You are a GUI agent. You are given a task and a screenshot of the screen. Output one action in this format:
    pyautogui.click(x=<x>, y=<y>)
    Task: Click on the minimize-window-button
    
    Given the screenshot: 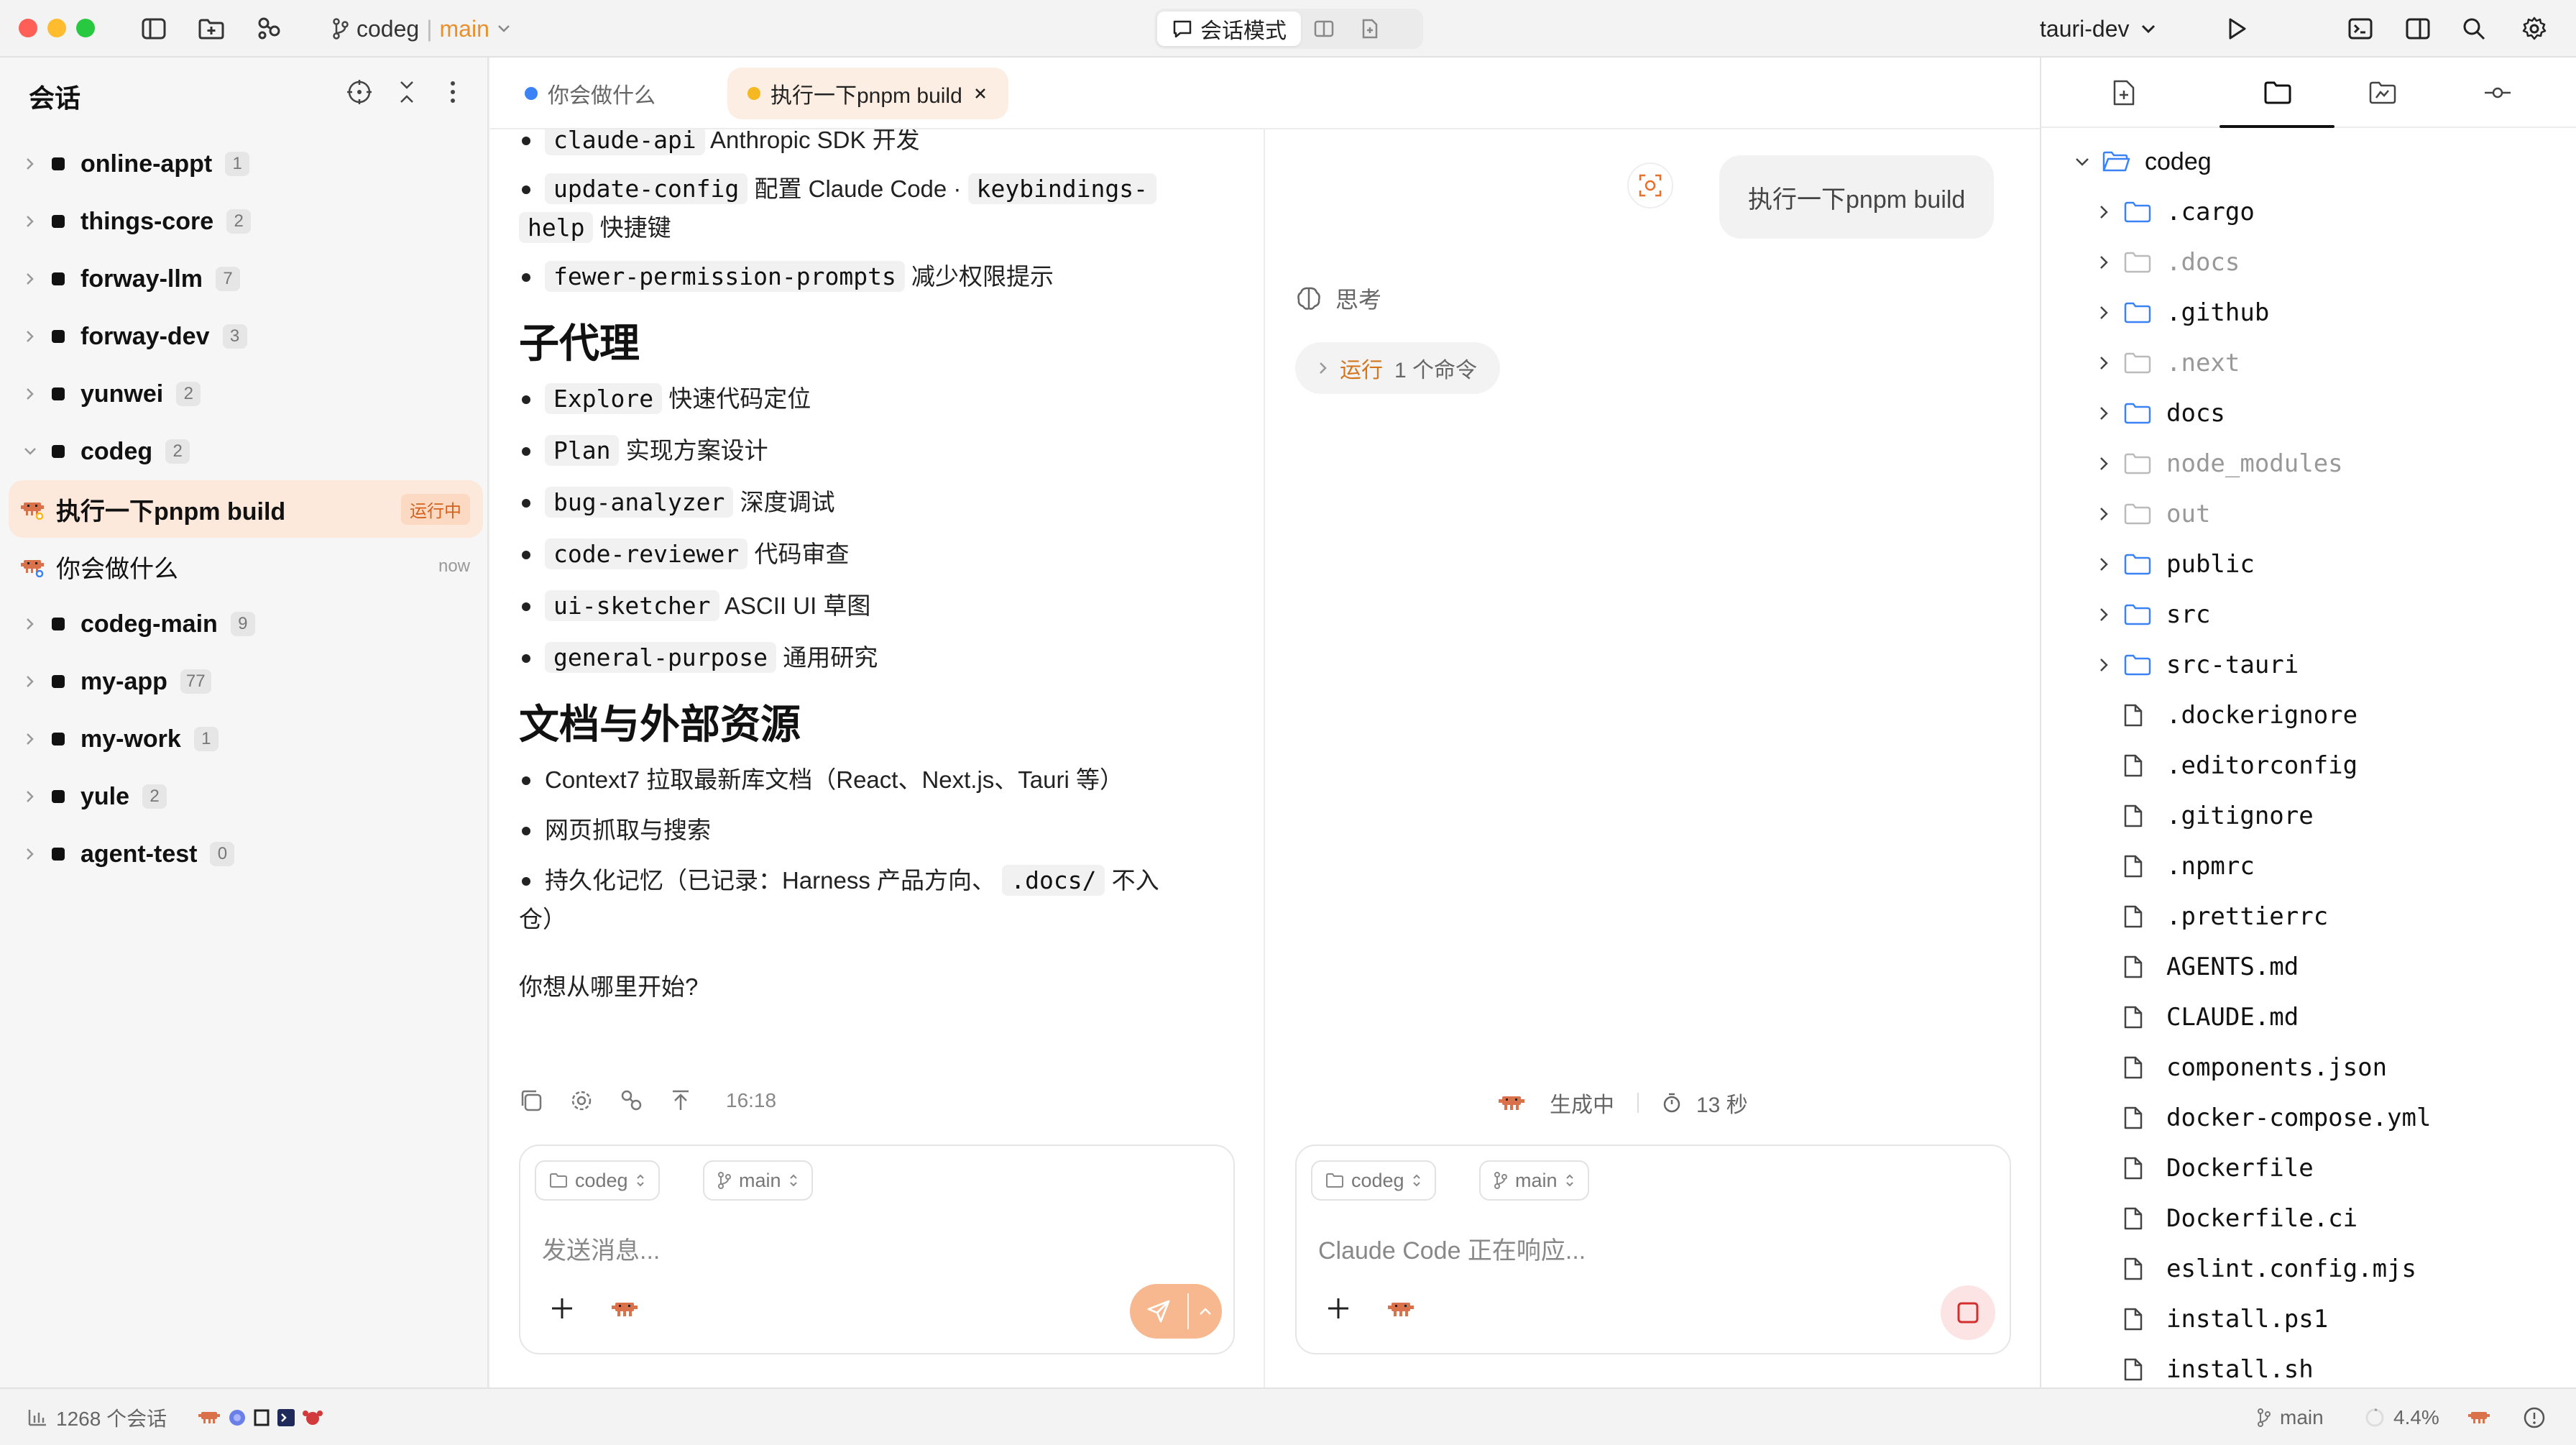 What is the action you would take?
    pyautogui.click(x=56, y=28)
    